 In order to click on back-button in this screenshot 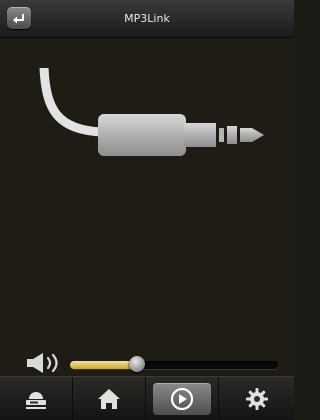, I will do `click(19, 18)`.